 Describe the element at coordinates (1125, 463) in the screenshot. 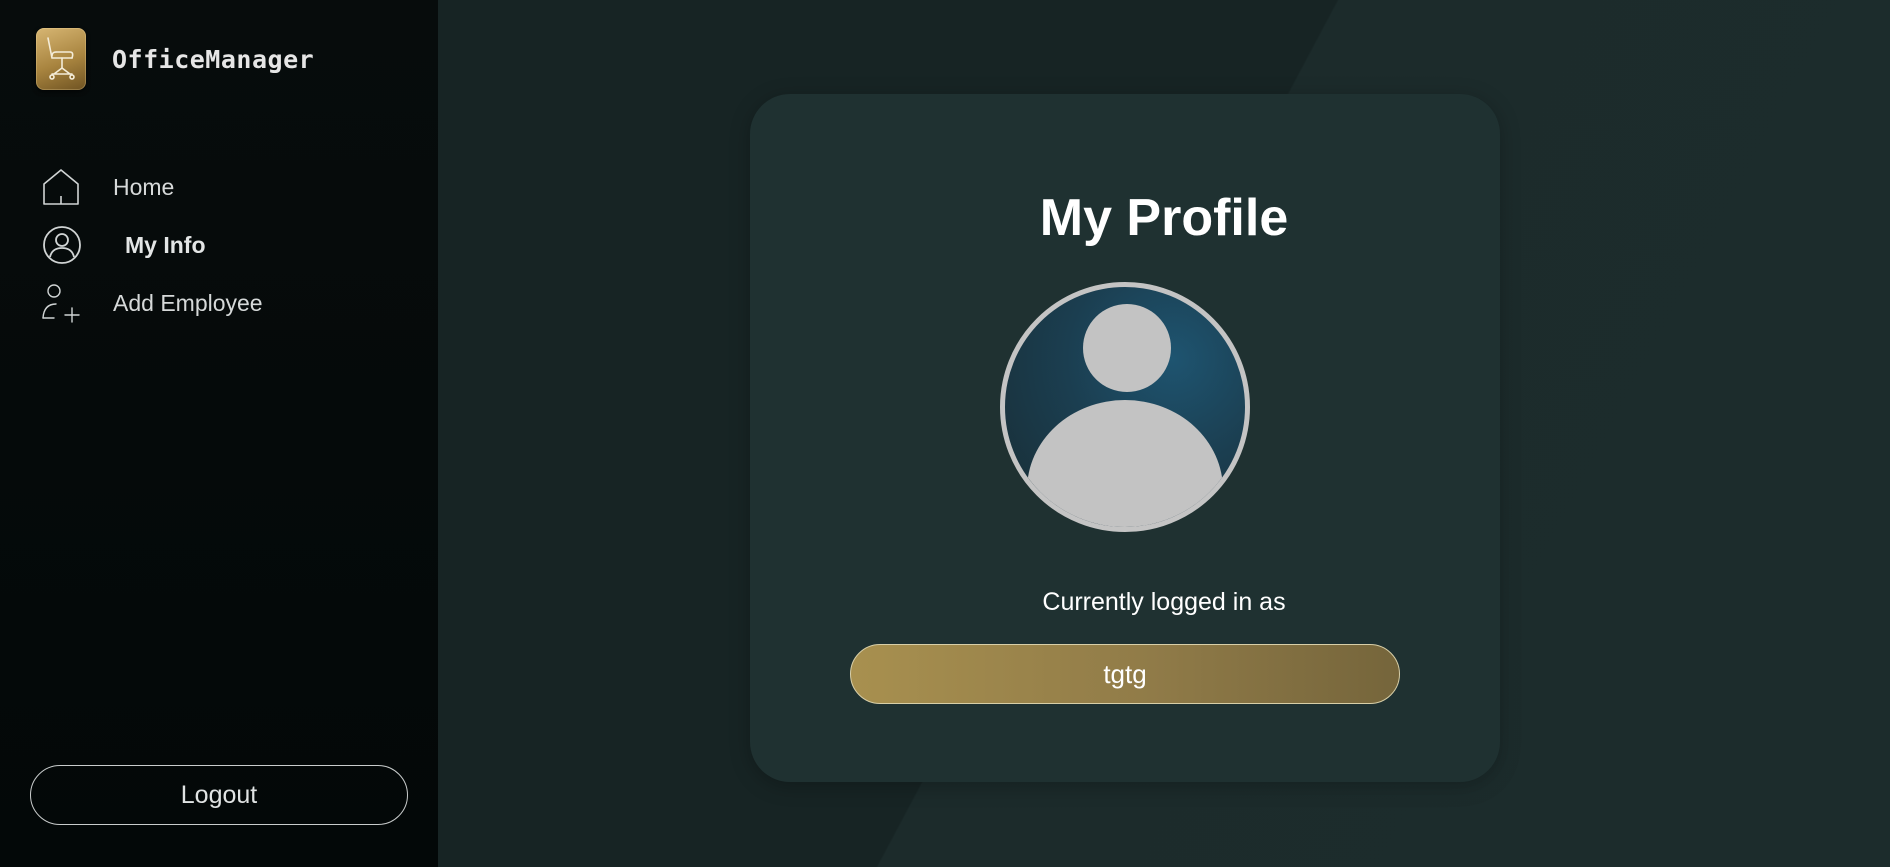

I see `avatar-body` at that location.